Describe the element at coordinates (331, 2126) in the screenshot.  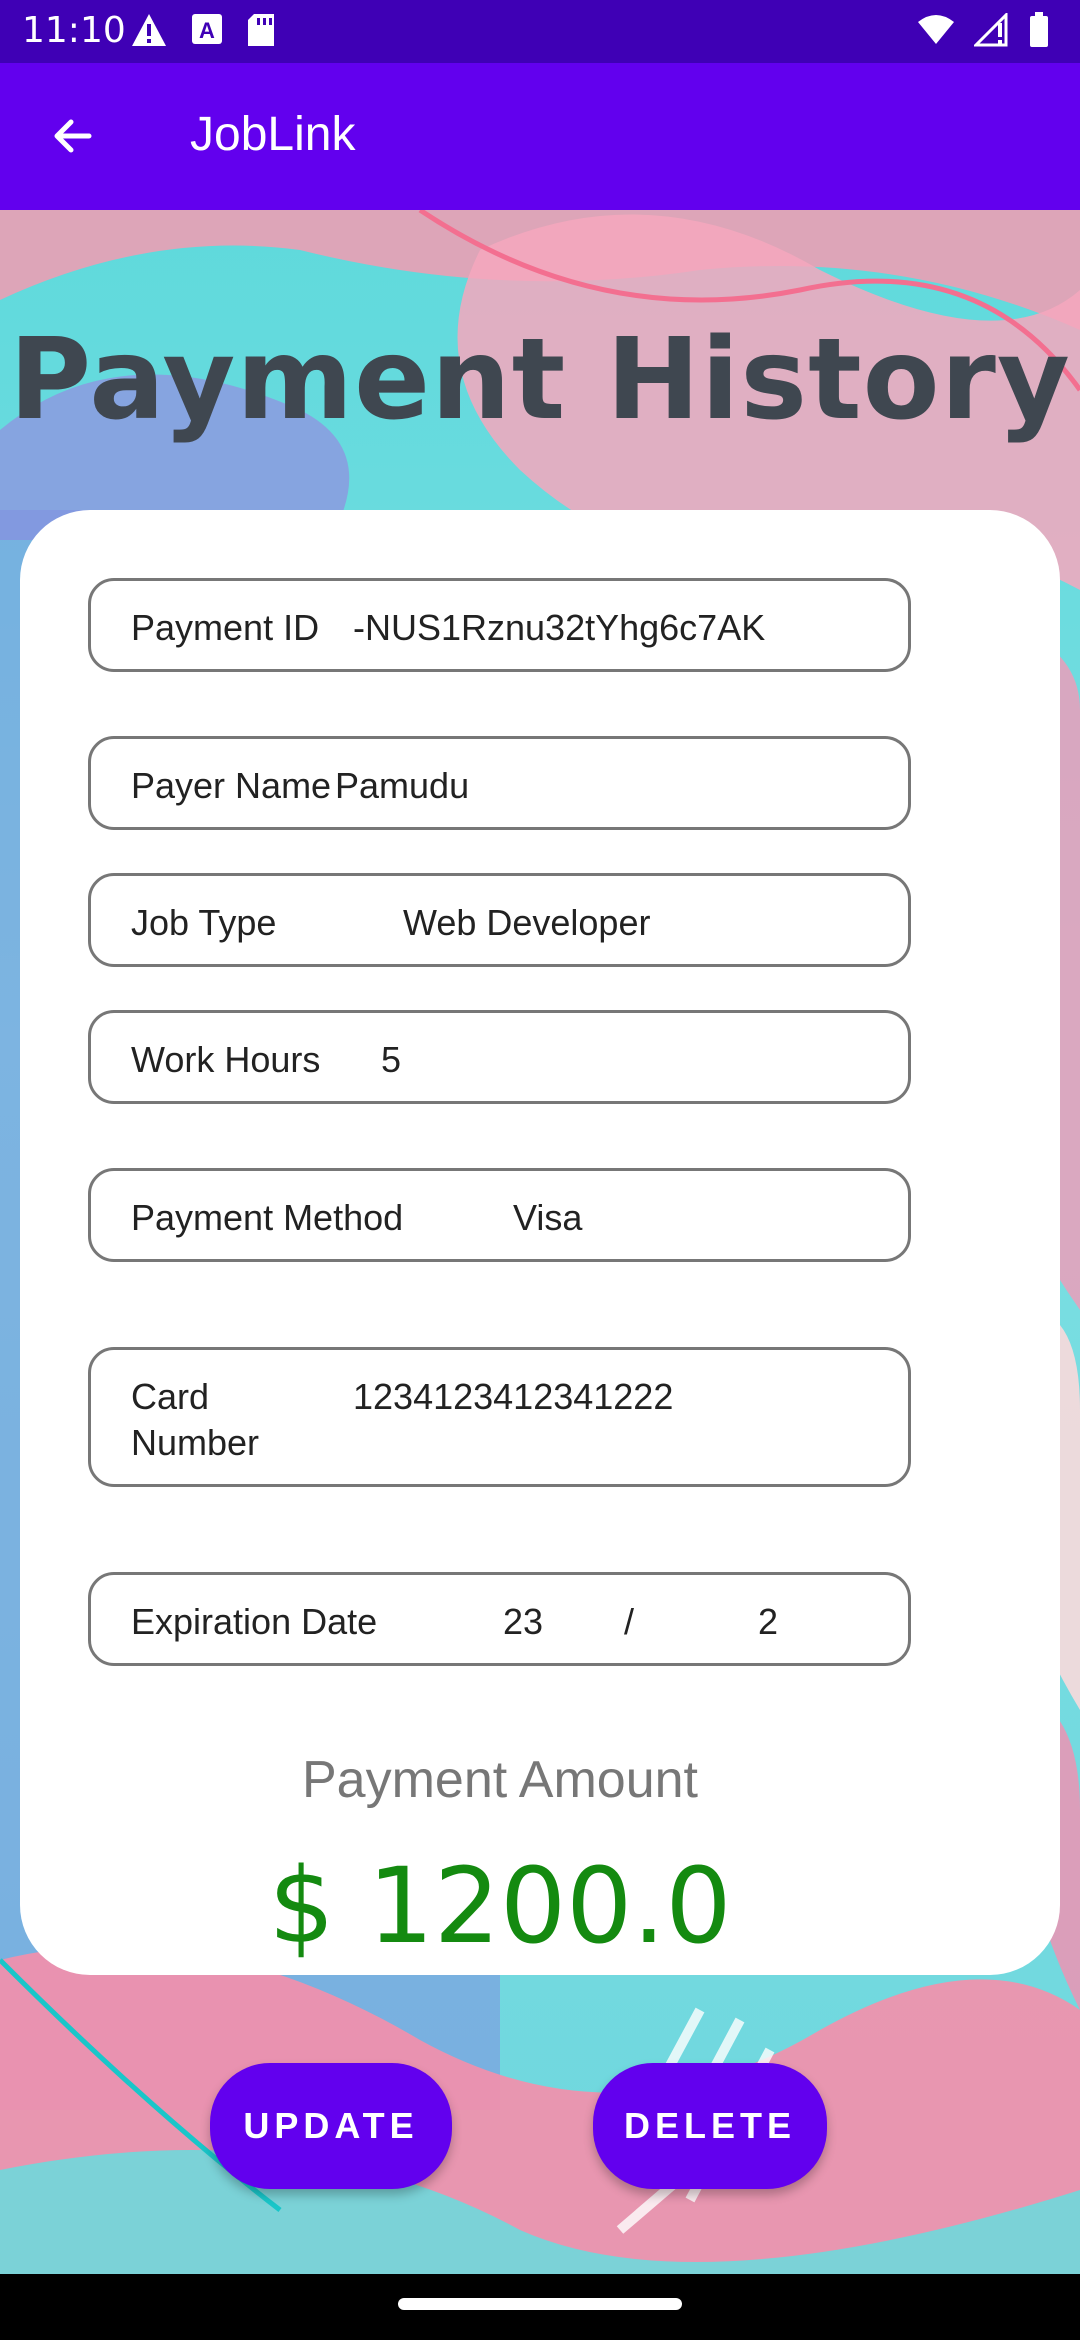
I see `update-button: UPDATE` at that location.